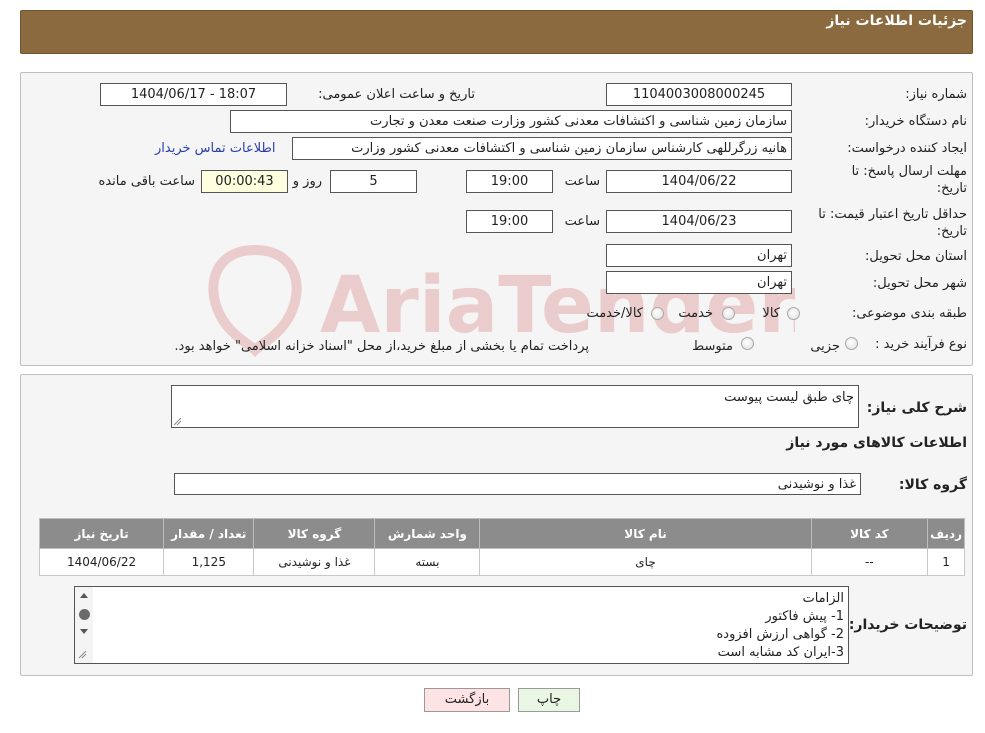 This screenshot has height=733, width=985. What do you see at coordinates (396, 94) in the screenshot?
I see `announce-label: تاریخ و ساعت اعلان عمومی:` at bounding box center [396, 94].